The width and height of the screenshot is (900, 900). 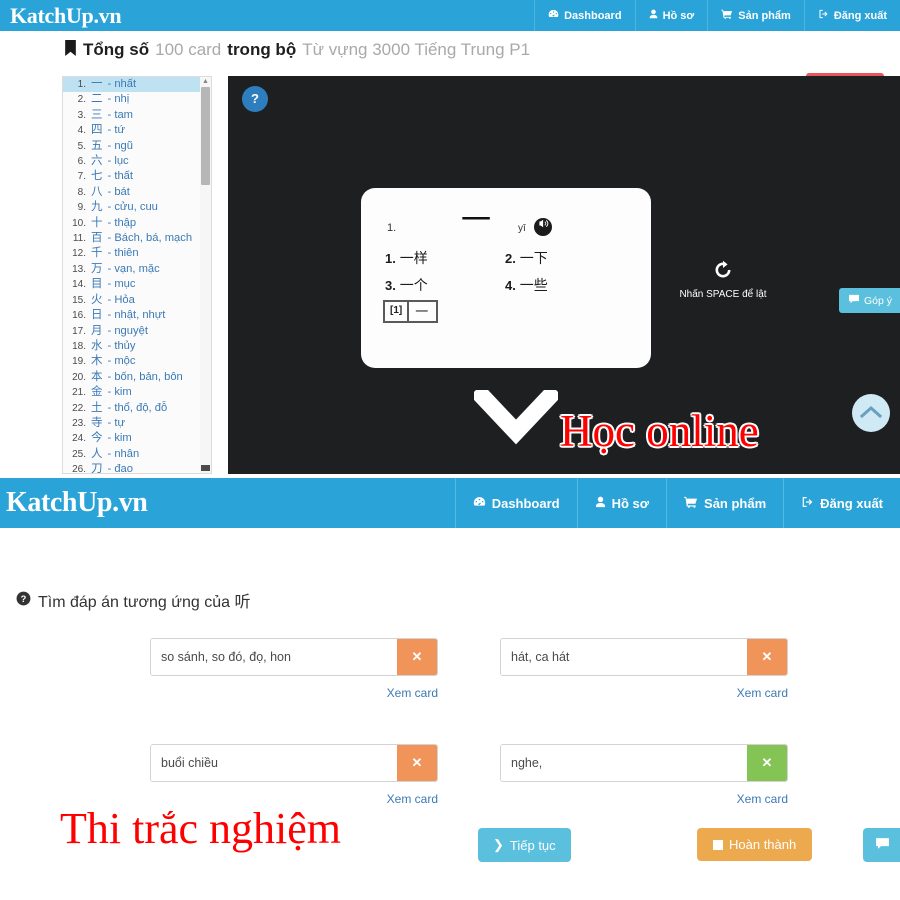 I want to click on card-list-item: 3. 三 - tam, so click(x=137, y=115).